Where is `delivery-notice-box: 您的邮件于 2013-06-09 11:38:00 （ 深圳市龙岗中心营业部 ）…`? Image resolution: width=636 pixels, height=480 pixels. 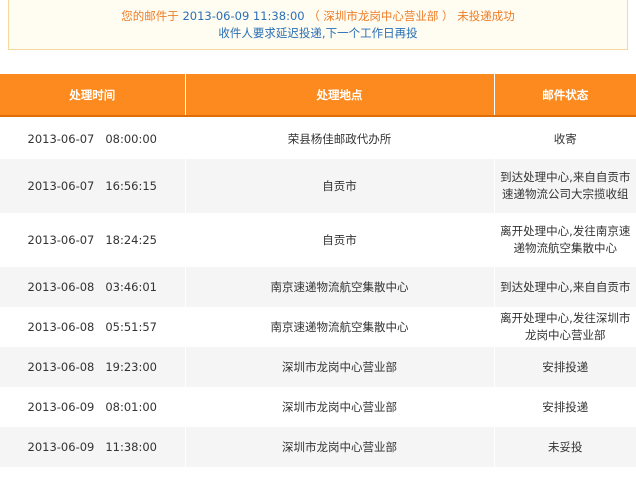 delivery-notice-box: 您的邮件于 2013-06-09 11:38:00 （ 深圳市龙岗中心营业部 ）… is located at coordinates (318, 25).